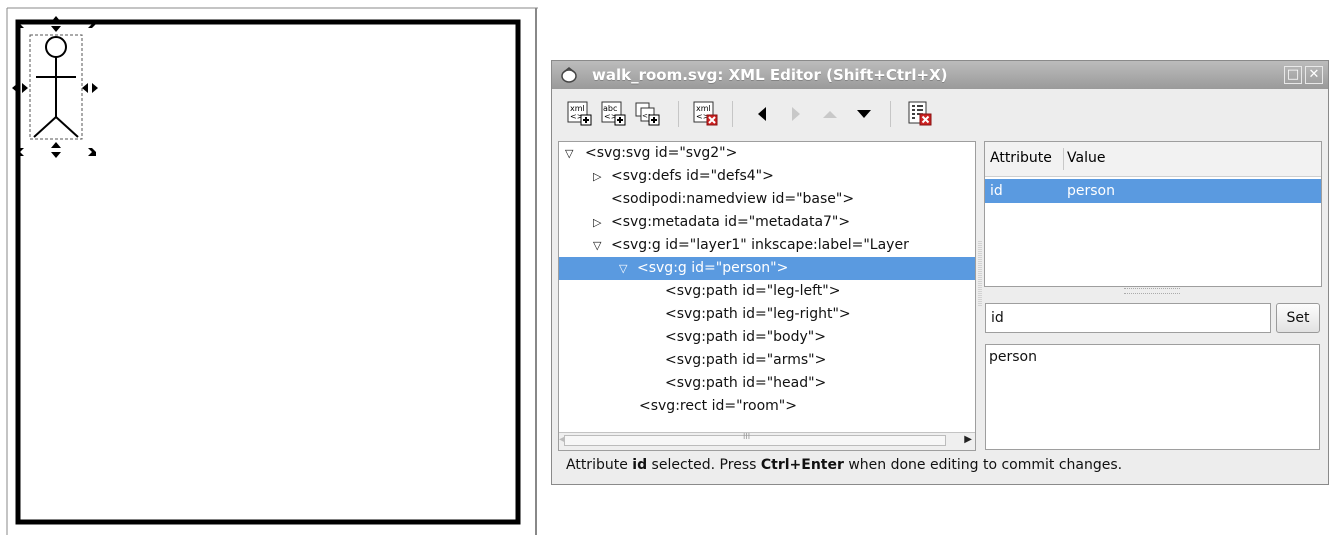  What do you see at coordinates (733, 199) in the screenshot?
I see `tree-node-label: <sodipodi:namedview id="base">` at bounding box center [733, 199].